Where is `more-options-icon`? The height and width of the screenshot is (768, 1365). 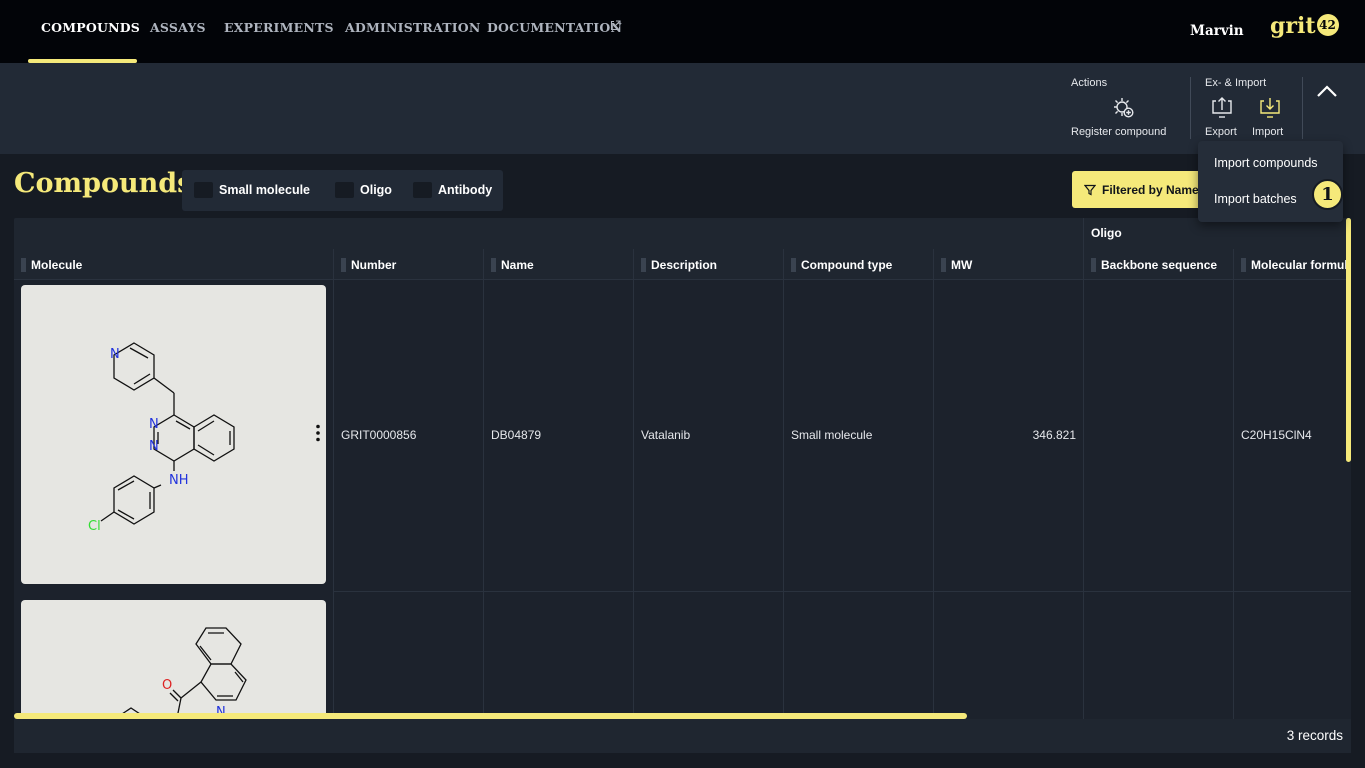 more-options-icon is located at coordinates (318, 433).